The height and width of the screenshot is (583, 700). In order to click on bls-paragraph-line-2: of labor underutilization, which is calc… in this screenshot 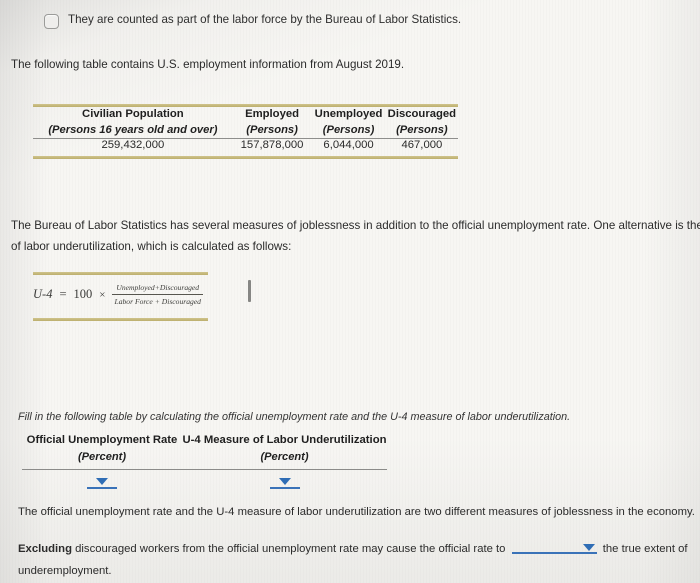, I will do `click(151, 246)`.